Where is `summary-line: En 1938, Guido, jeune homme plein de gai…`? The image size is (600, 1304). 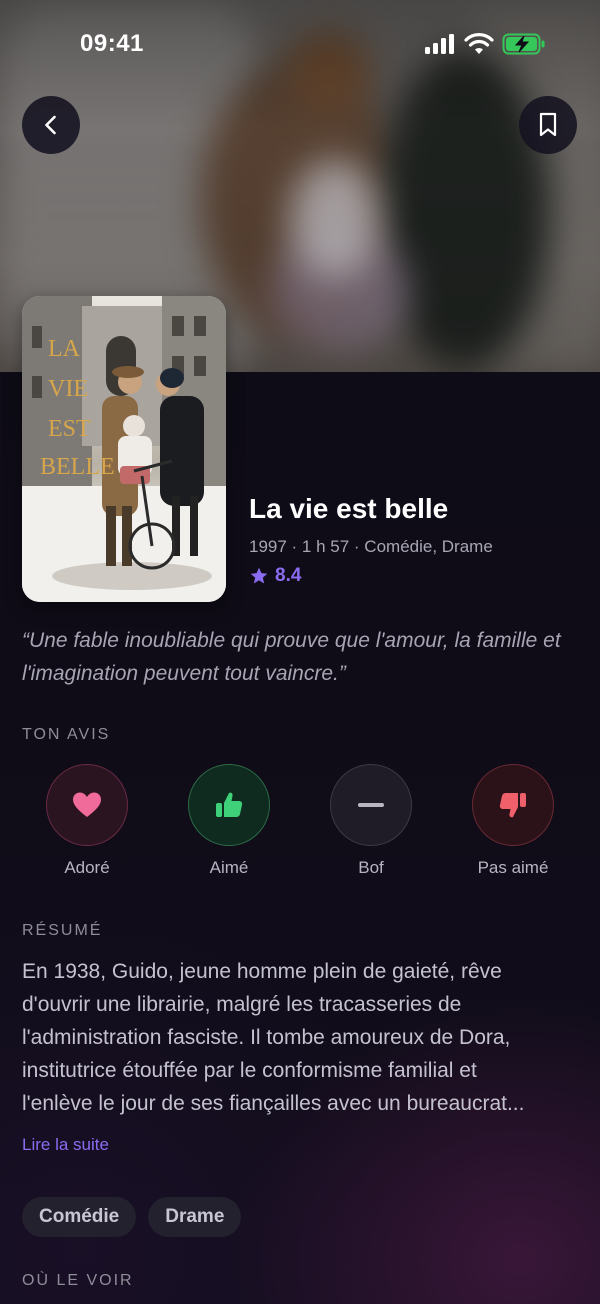 summary-line: En 1938, Guido, jeune homme plein de gai… is located at coordinates (262, 971).